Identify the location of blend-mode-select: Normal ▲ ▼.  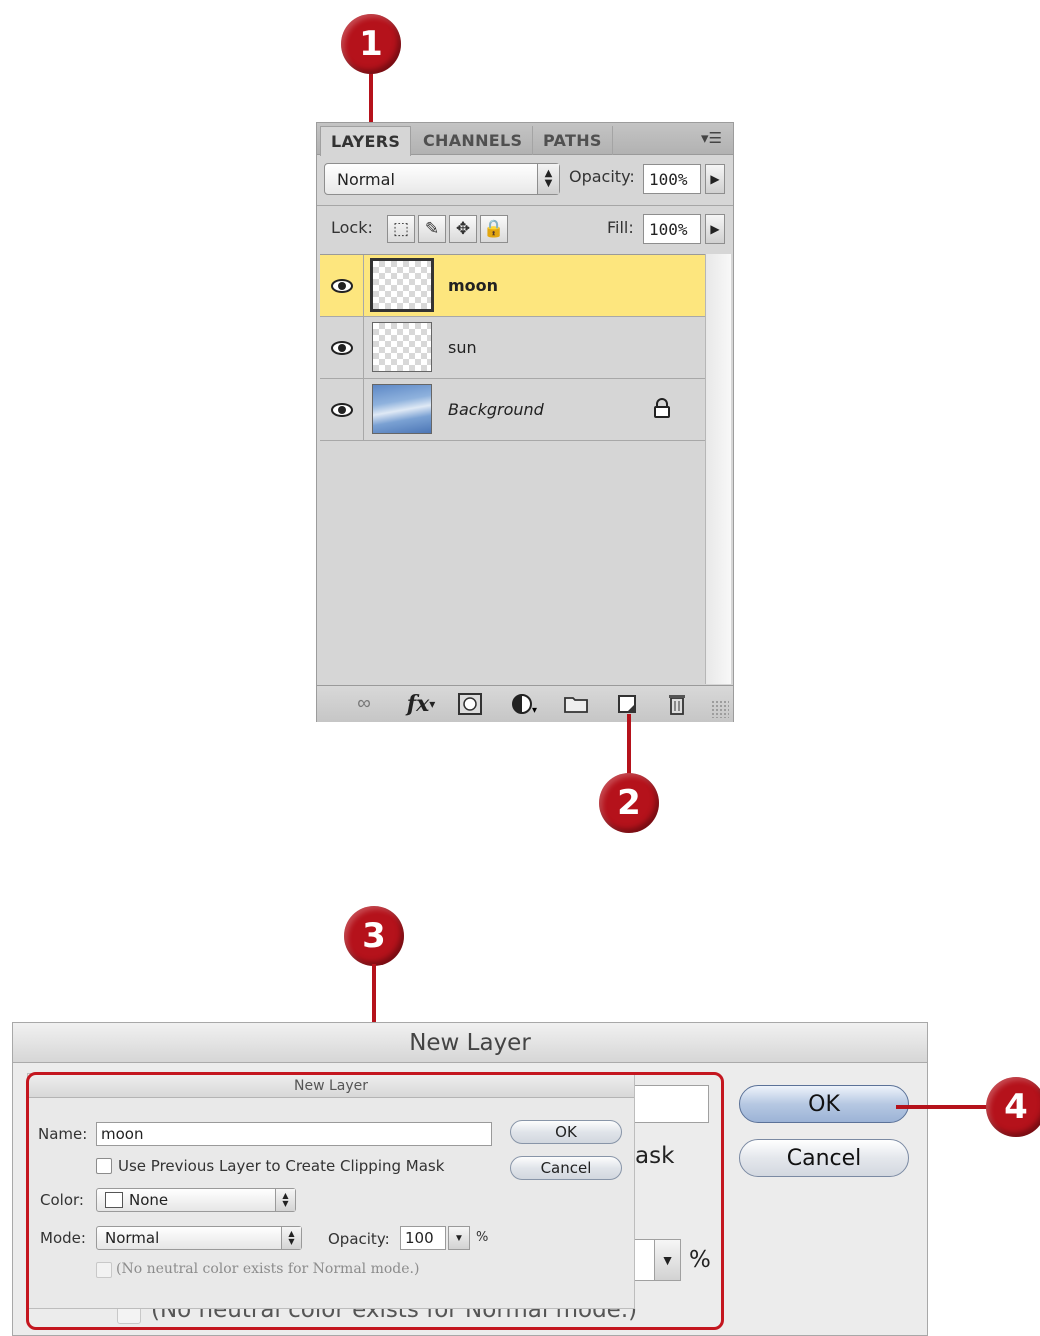
(442, 179).